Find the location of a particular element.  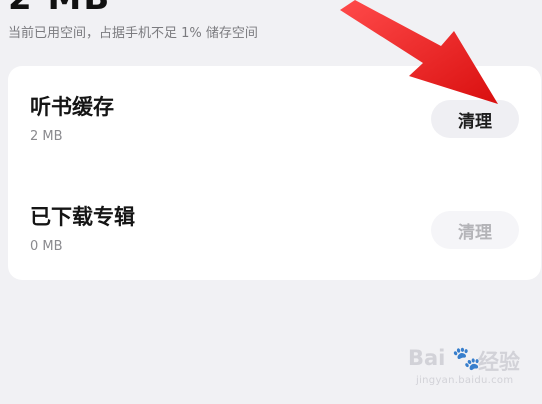

watermark-url: jingyan.baidu.com is located at coordinates (465, 380).